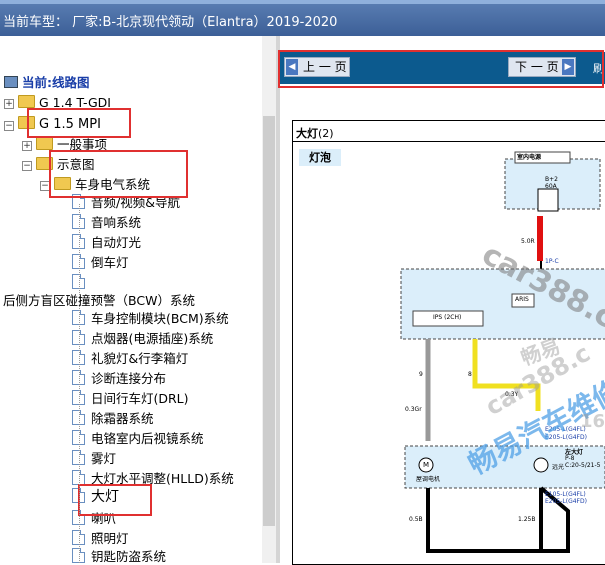 The image size is (605, 565). What do you see at coordinates (119, 379) in the screenshot?
I see `tree-item-diag: 诊断连接分布` at bounding box center [119, 379].